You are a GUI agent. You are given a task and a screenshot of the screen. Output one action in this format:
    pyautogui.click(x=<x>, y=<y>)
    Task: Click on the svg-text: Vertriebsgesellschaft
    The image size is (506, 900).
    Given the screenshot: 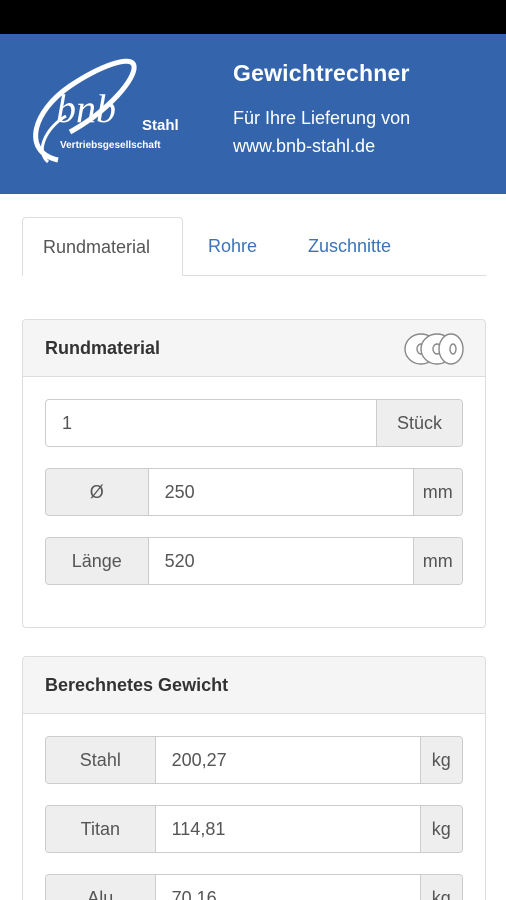 What is the action you would take?
    pyautogui.click(x=110, y=145)
    